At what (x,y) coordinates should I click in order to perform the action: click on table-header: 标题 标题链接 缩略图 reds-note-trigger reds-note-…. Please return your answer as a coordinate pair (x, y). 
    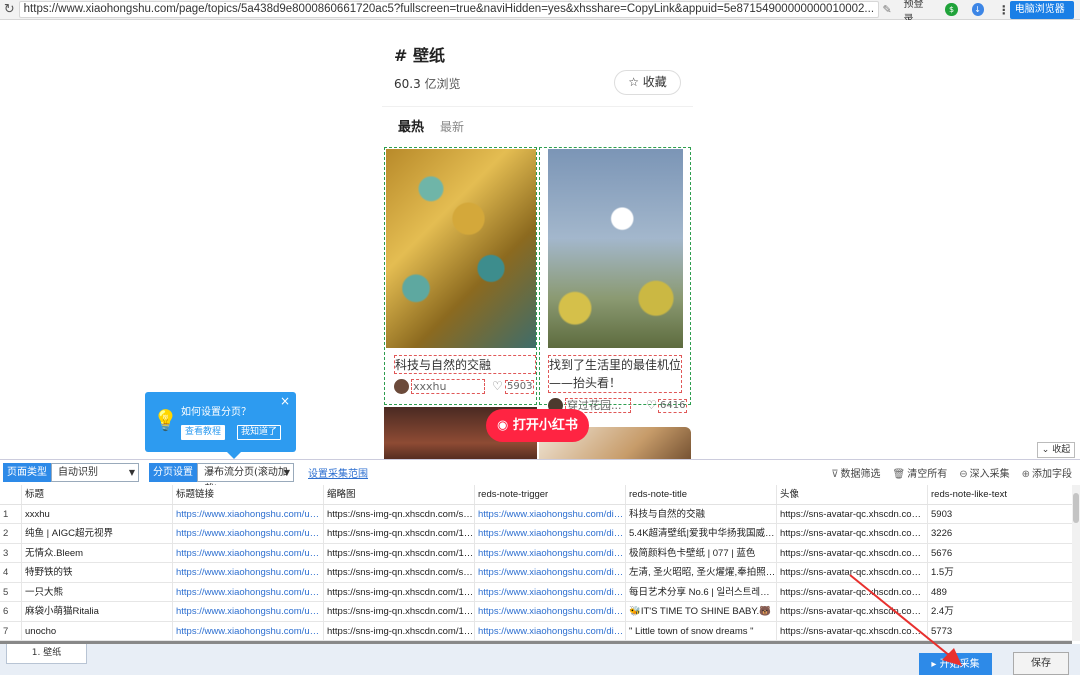
    Looking at the image, I should click on (536, 495).